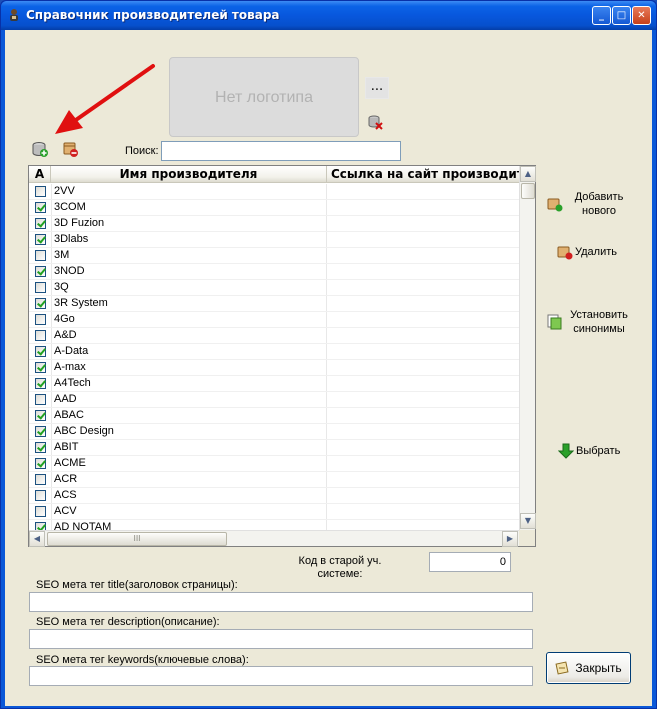  What do you see at coordinates (189, 351) in the screenshot?
I see `manufacturer-name-cell: A-Data` at bounding box center [189, 351].